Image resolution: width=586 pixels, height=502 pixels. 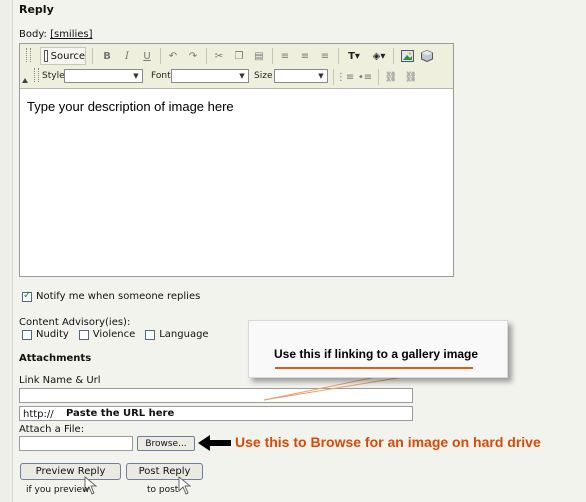 What do you see at coordinates (58, 490) in the screenshot?
I see `preview-caption: if you preview` at bounding box center [58, 490].